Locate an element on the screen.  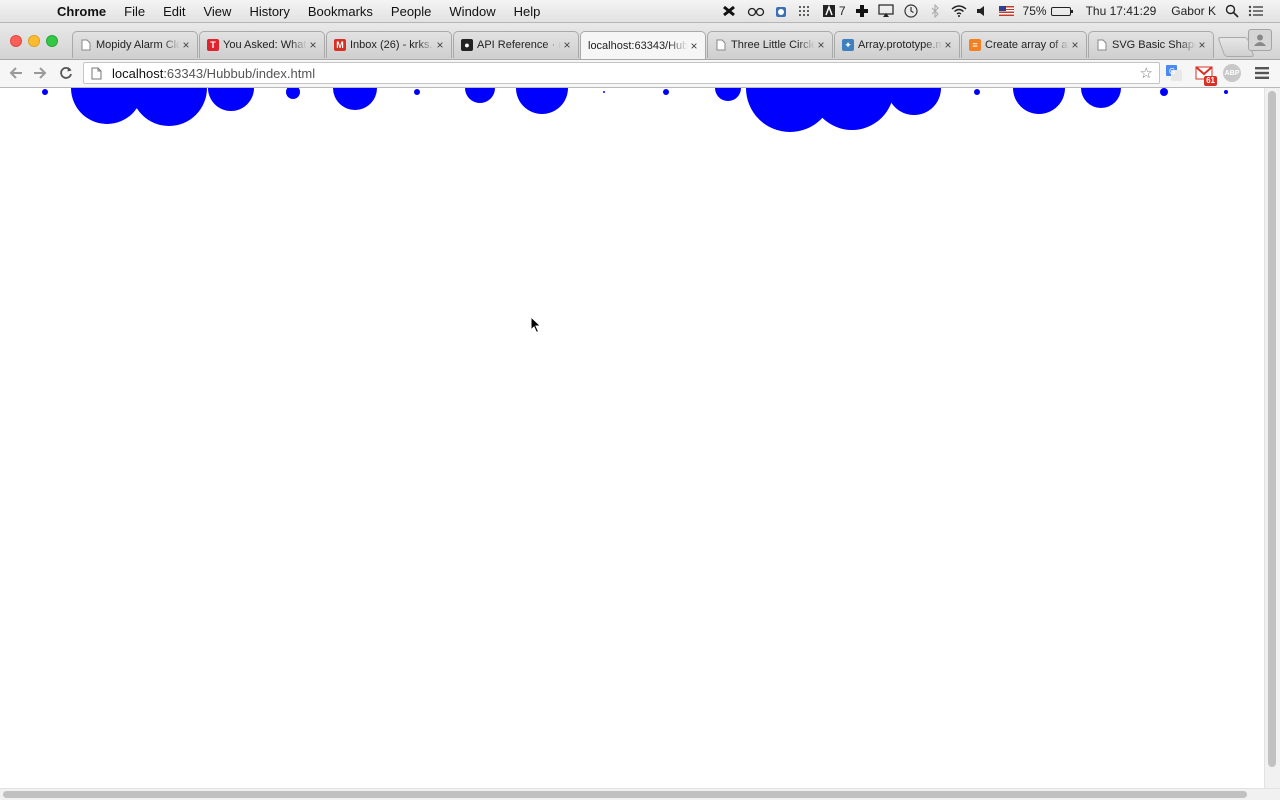
tab-2: M Inbox (26) - krks. × is located at coordinates (389, 44).